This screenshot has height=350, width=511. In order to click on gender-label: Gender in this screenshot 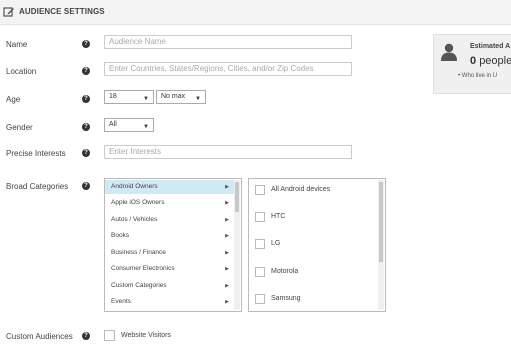, I will do `click(19, 127)`.